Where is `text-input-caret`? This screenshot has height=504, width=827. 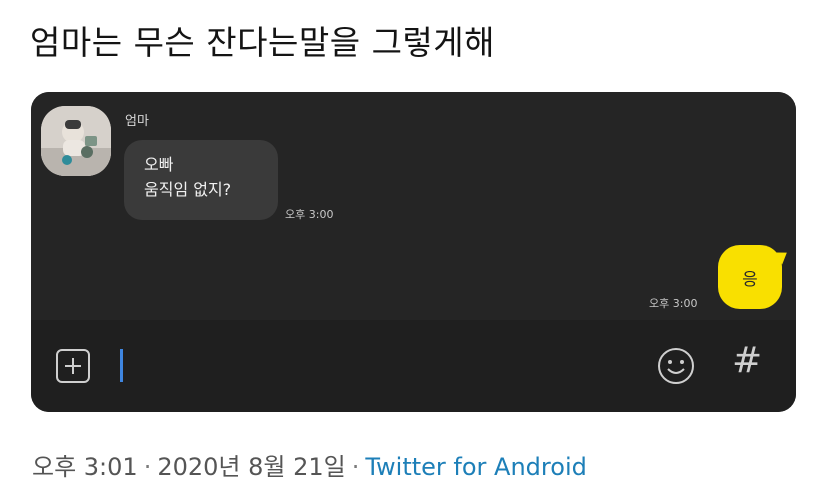 text-input-caret is located at coordinates (121, 365).